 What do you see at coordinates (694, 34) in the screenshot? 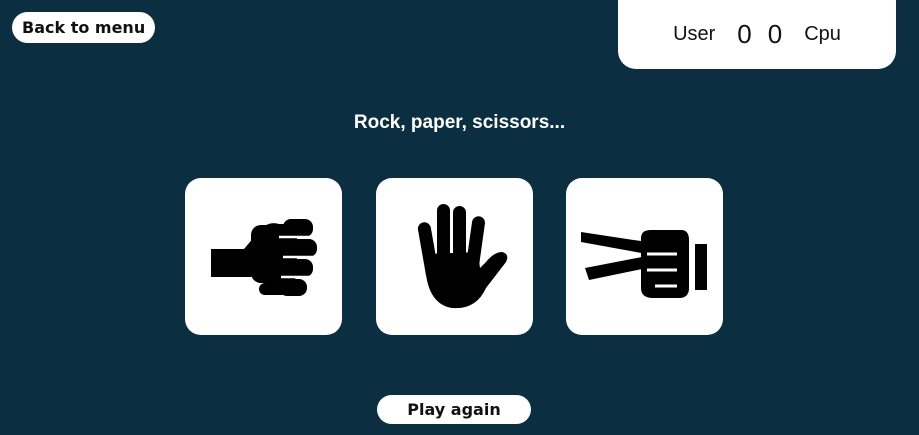
I see `user-label: User` at bounding box center [694, 34].